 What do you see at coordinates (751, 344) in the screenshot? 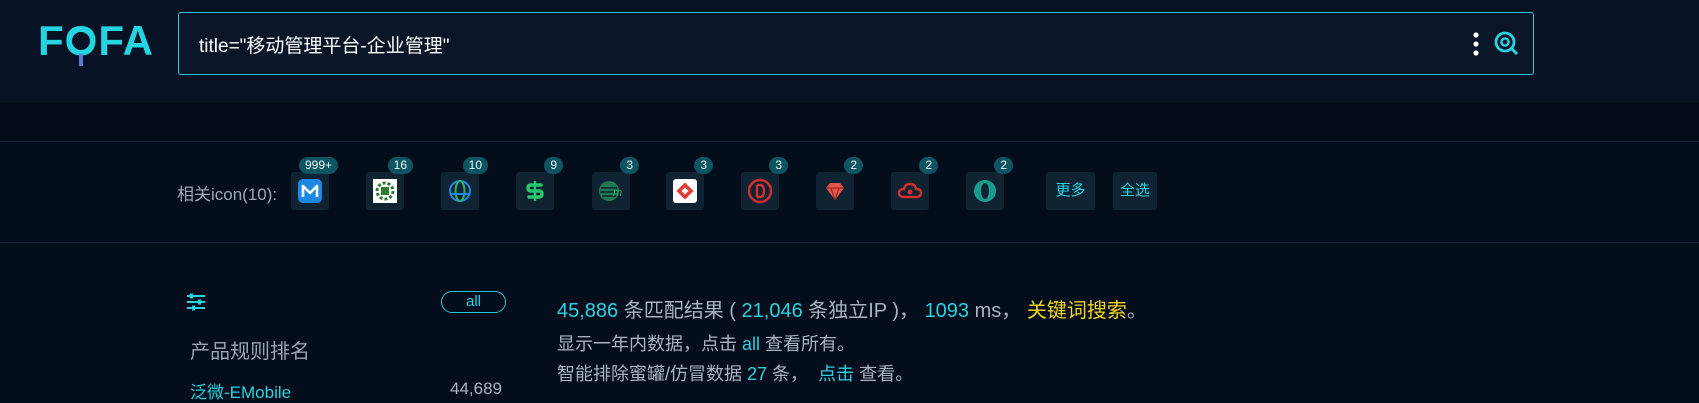
I see `show-all-link: all` at bounding box center [751, 344].